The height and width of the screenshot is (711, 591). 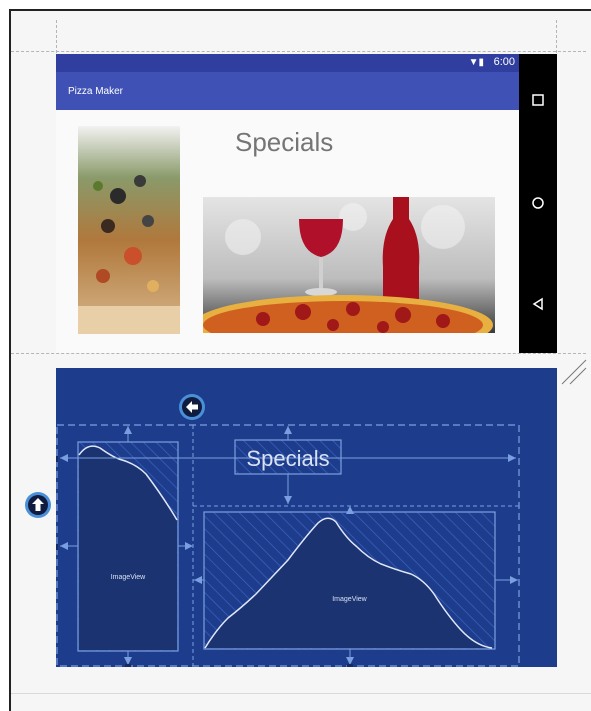 What do you see at coordinates (298, 353) in the screenshot?
I see `guide-middle` at bounding box center [298, 353].